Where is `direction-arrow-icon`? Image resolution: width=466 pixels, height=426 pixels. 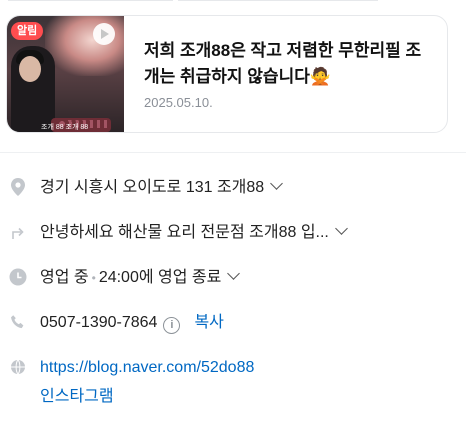 direction-arrow-icon is located at coordinates (18, 232).